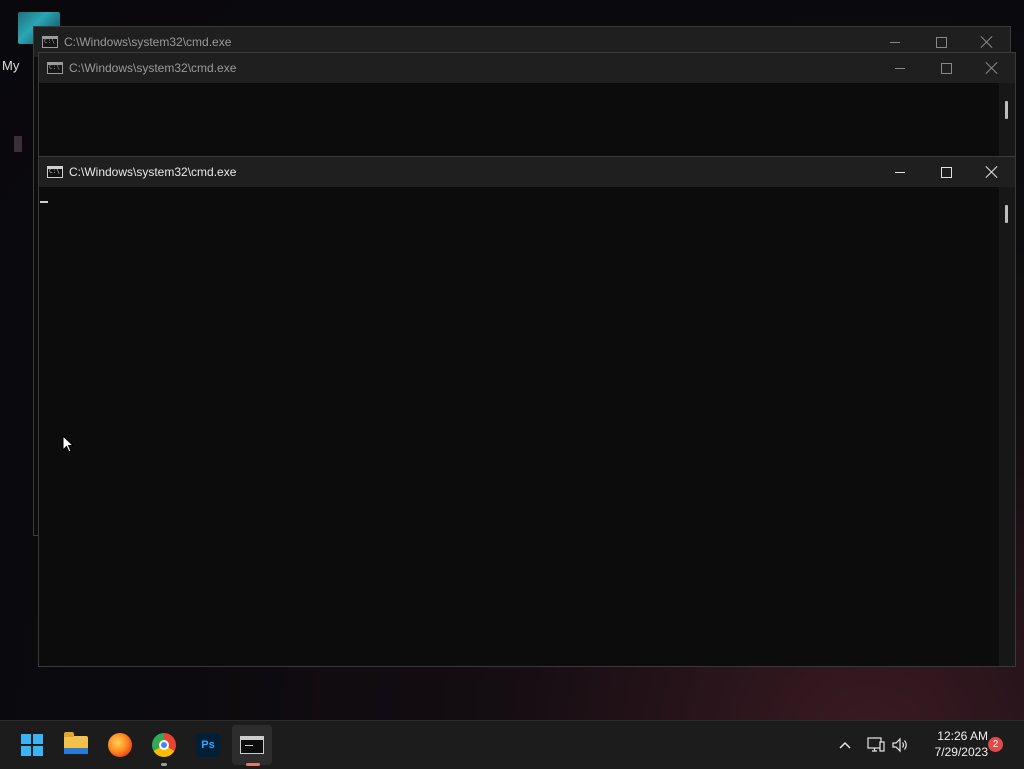 The image size is (1024, 769). Describe the element at coordinates (11, 65) in the screenshot. I see `desktop-shortcut-label: My` at that location.